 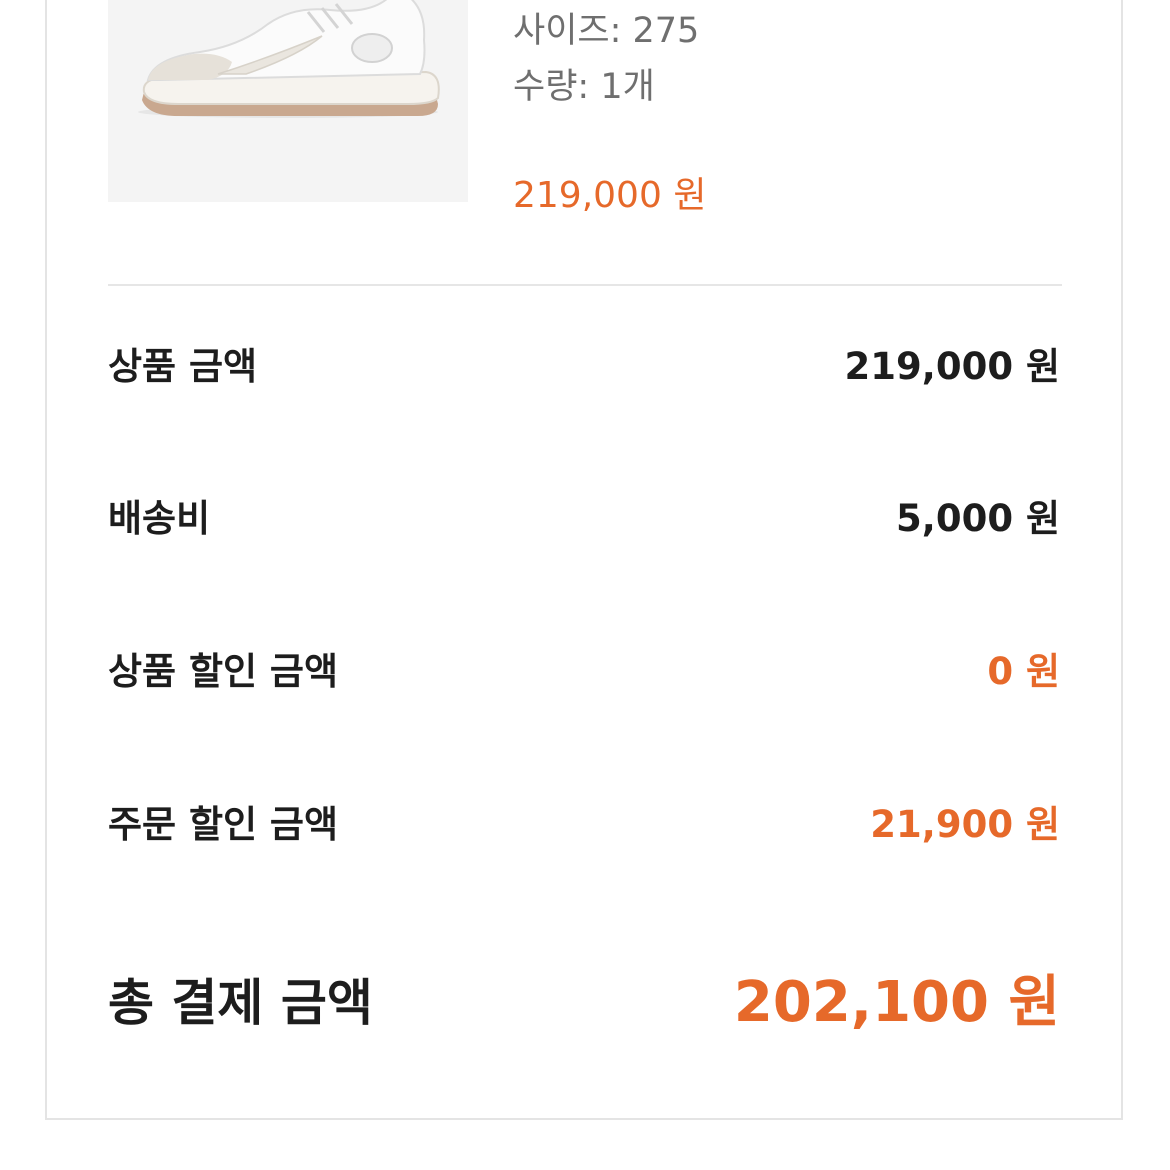 What do you see at coordinates (584, 824) in the screenshot?
I see `summary-row-order-discount: 주문 할인 금액 21,900 원` at bounding box center [584, 824].